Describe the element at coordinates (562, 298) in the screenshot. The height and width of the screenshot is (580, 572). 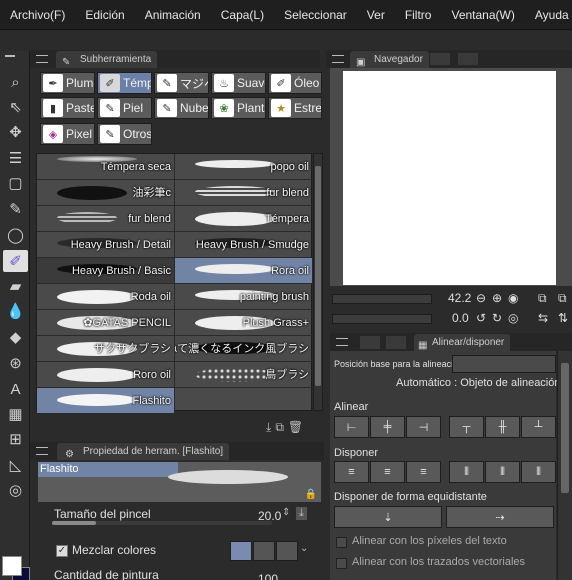
I see `actual-size-icon: ⧉` at that location.